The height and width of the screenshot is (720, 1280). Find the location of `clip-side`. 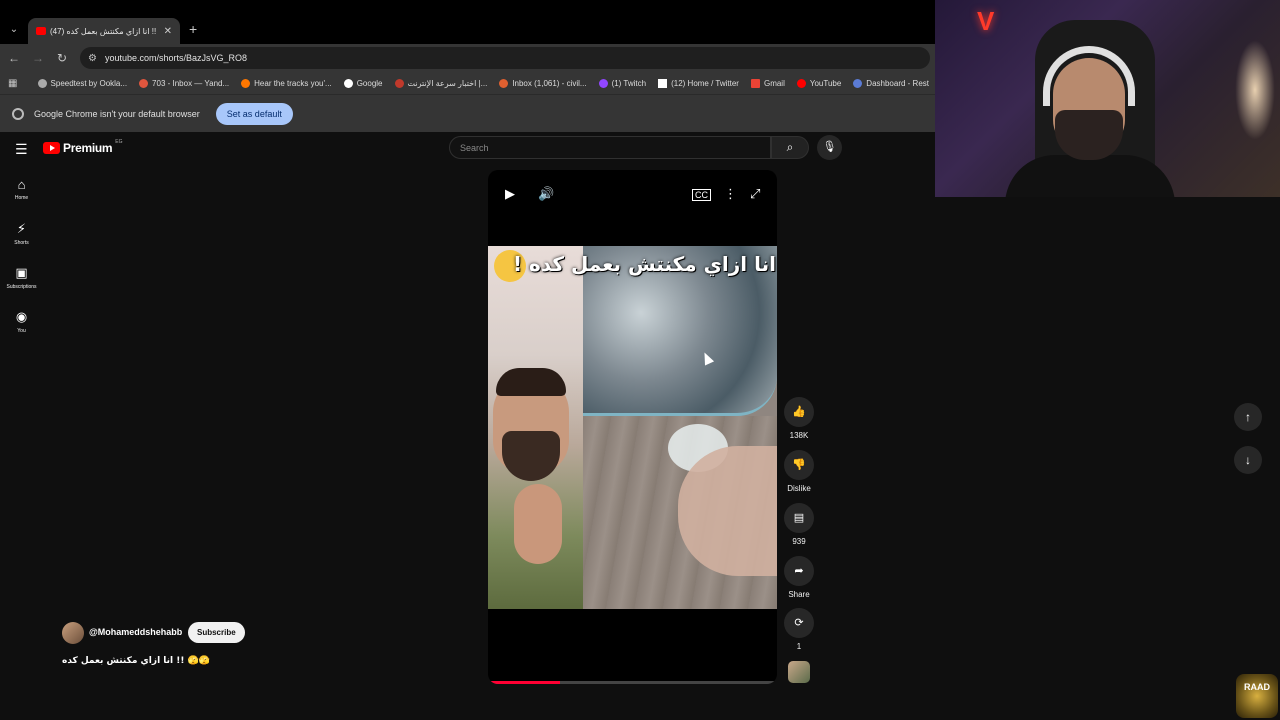

clip-side is located at coordinates (680, 427).